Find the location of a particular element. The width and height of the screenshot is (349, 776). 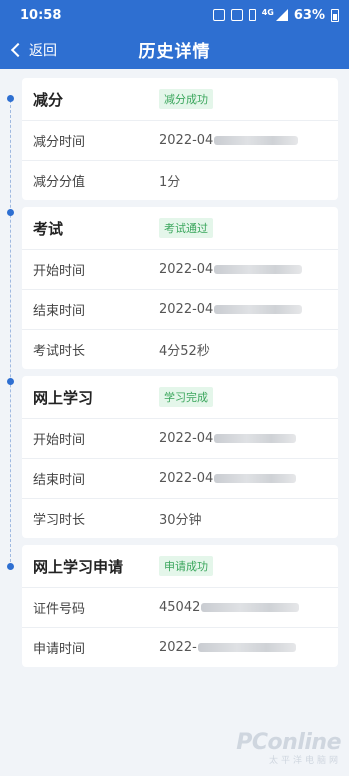

section-header: 考试 考试通过 is located at coordinates (180, 228).